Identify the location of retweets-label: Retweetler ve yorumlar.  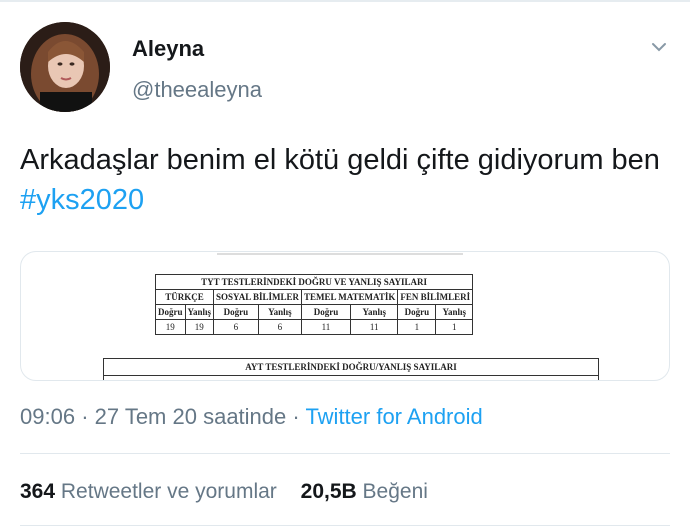
(168, 491).